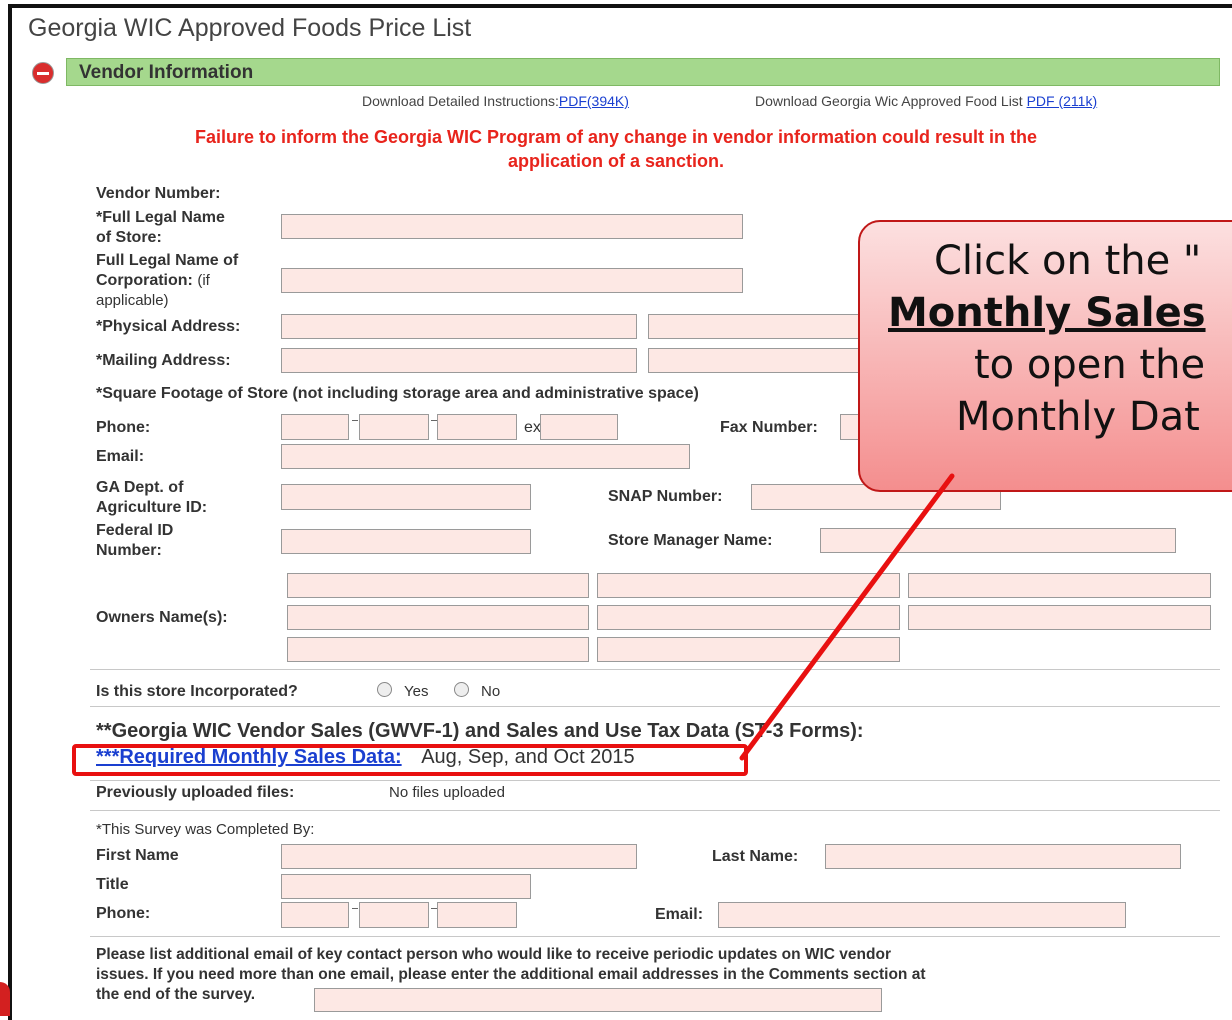  What do you see at coordinates (5, 999) in the screenshot?
I see `slide-corner-accent` at bounding box center [5, 999].